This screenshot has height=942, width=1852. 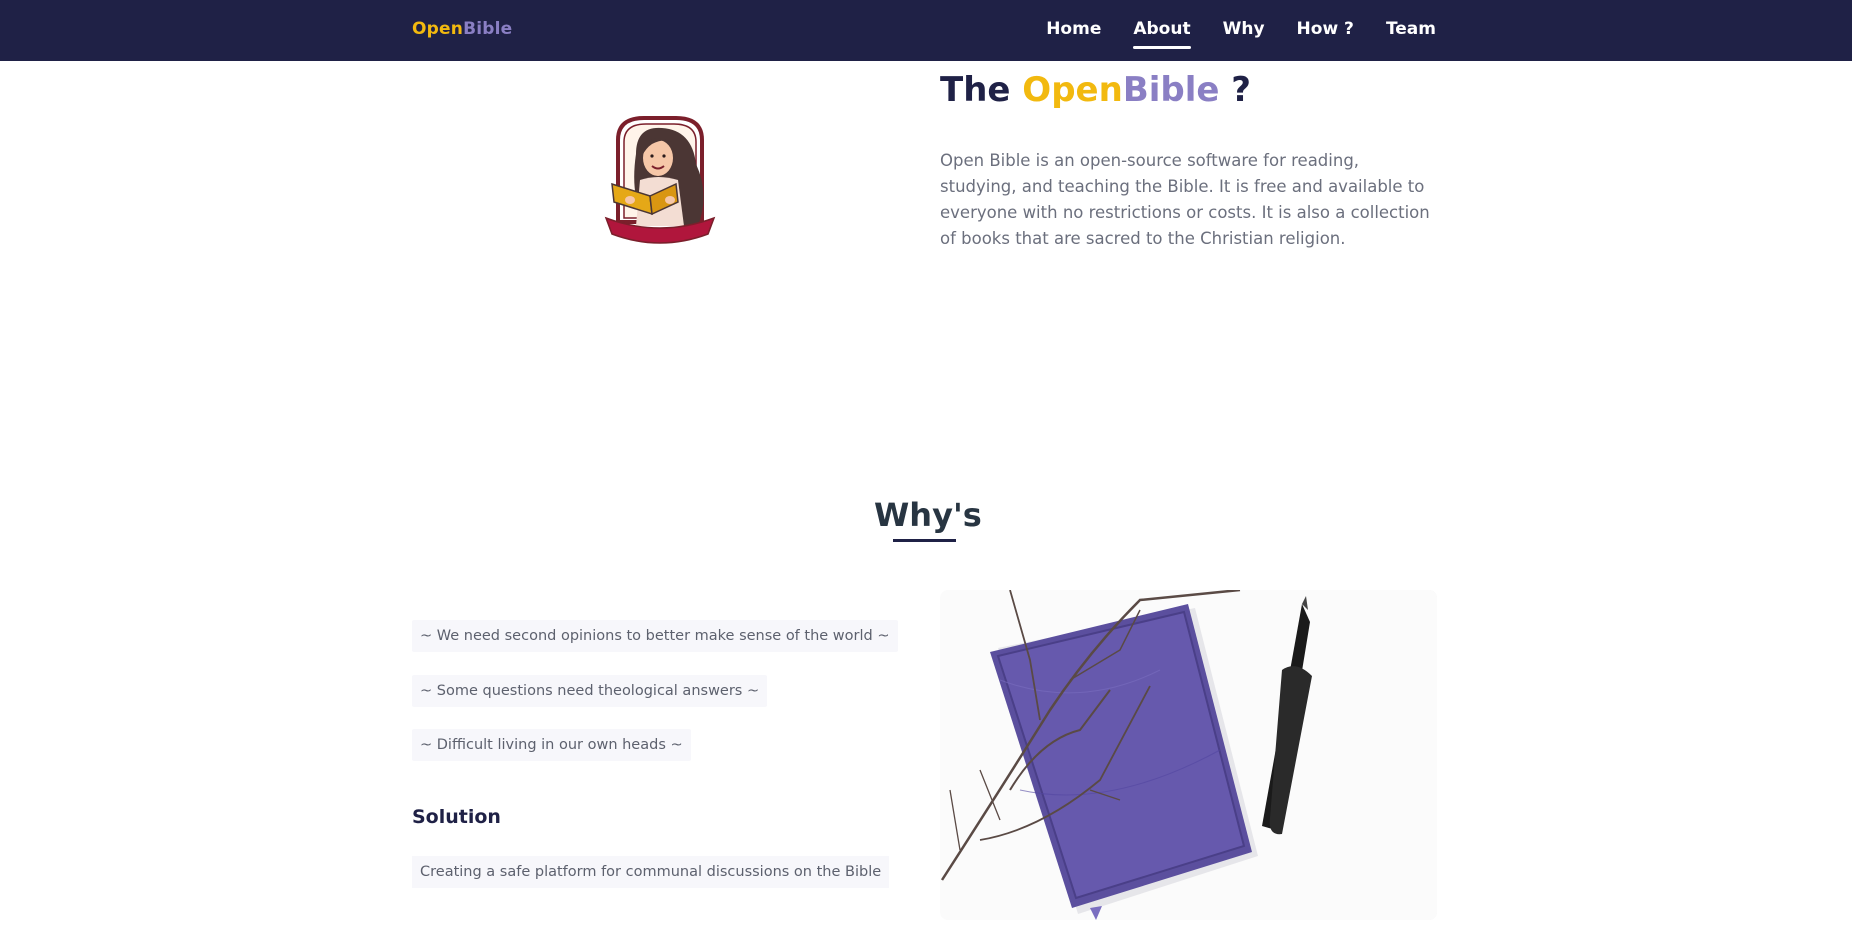 I want to click on brand-bible: Bible, so click(x=488, y=29).